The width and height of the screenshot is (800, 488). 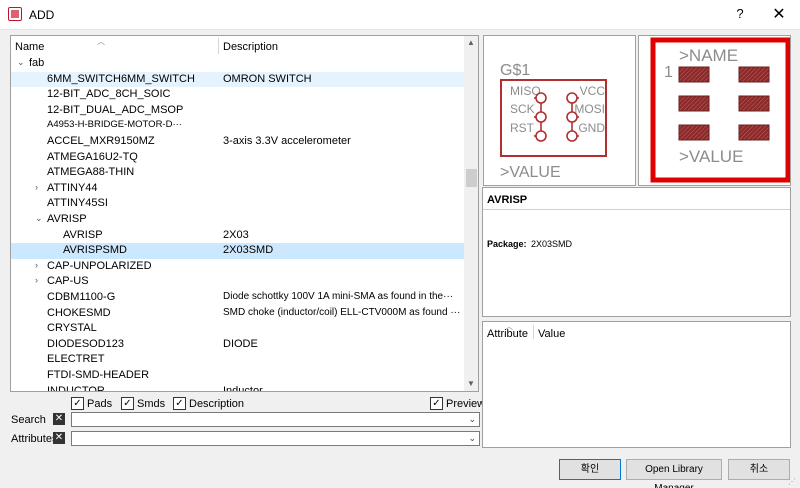 I want to click on tree-row: ATTINY45SI, so click(x=237, y=204).